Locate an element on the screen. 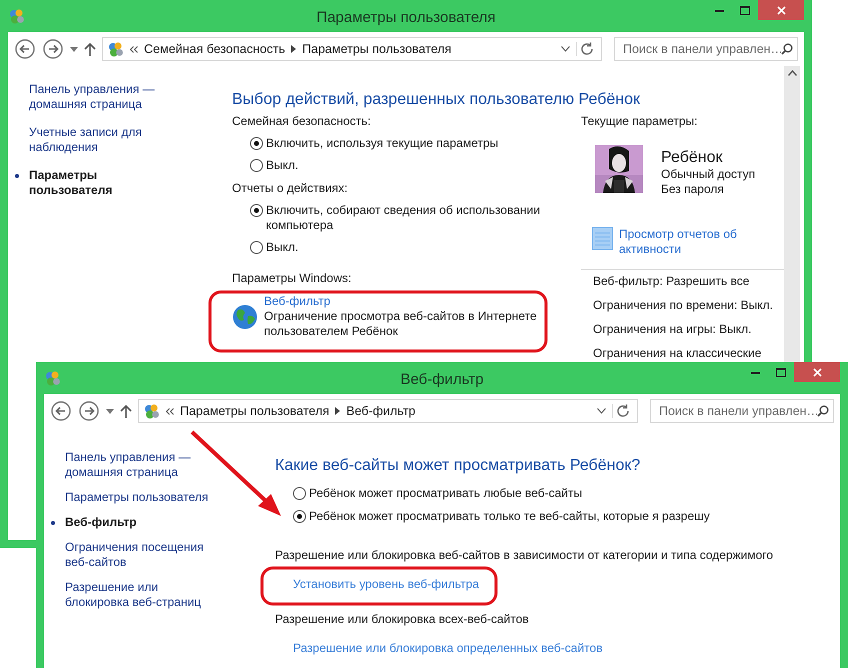 This screenshot has height=668, width=848. address-bar: Параметры пользователя Веб-фильтр is located at coordinates (388, 411).